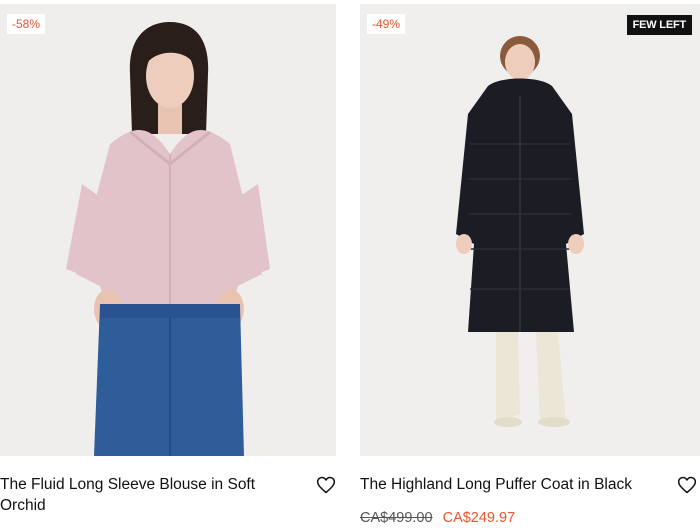 The width and height of the screenshot is (700, 532). Describe the element at coordinates (386, 24) in the screenshot. I see `discount-badge: -49%` at that location.